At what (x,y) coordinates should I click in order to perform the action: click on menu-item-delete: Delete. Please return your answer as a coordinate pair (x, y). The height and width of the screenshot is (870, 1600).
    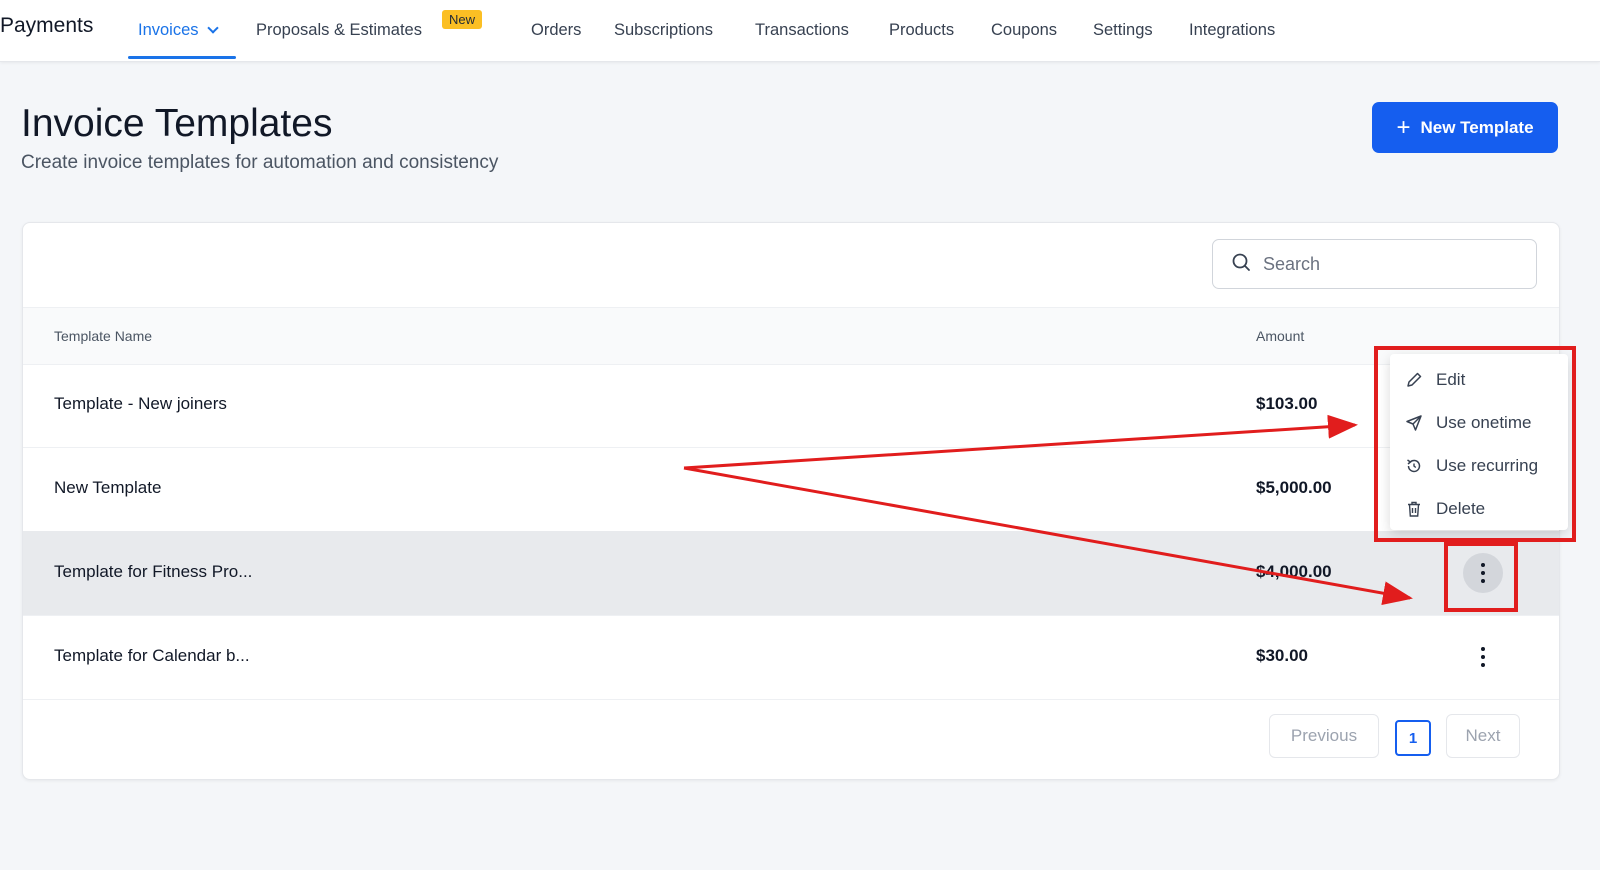
    Looking at the image, I should click on (1444, 509).